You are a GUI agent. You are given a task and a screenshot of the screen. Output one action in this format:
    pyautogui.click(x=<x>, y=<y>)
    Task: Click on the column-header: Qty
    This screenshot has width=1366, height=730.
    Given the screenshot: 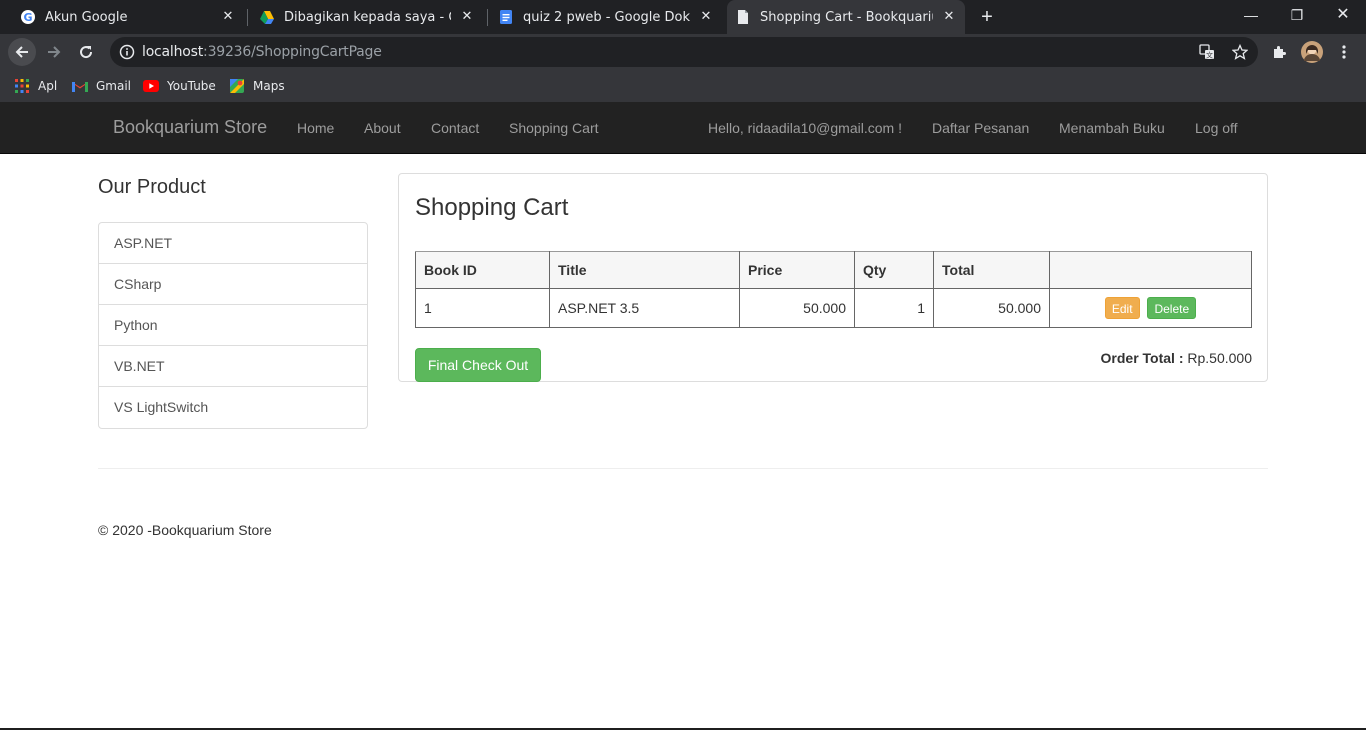 What is the action you would take?
    pyautogui.click(x=894, y=270)
    